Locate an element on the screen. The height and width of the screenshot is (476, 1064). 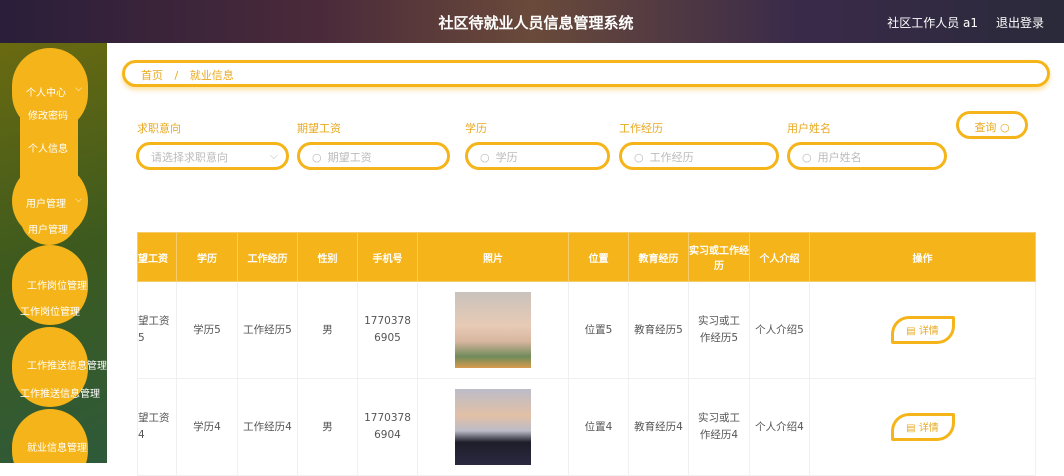
input-placeholder: 期望工资 is located at coordinates (349, 157).